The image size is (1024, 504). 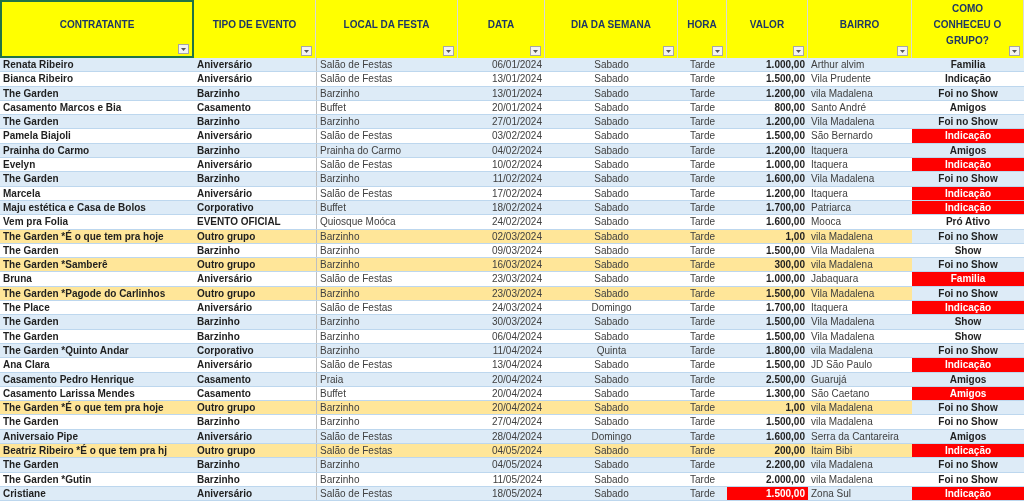 I want to click on header-label: LOCAL DA FESTA, so click(x=386, y=25).